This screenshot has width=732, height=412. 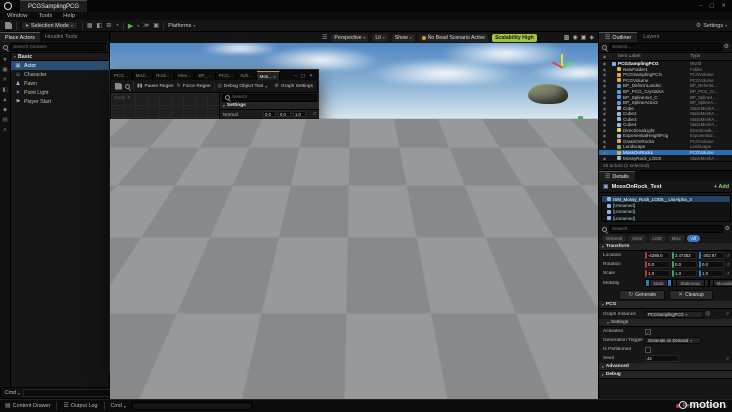 What do you see at coordinates (5, 80) in the screenshot?
I see `lights-category-icon: ☀` at bounding box center [5, 80].